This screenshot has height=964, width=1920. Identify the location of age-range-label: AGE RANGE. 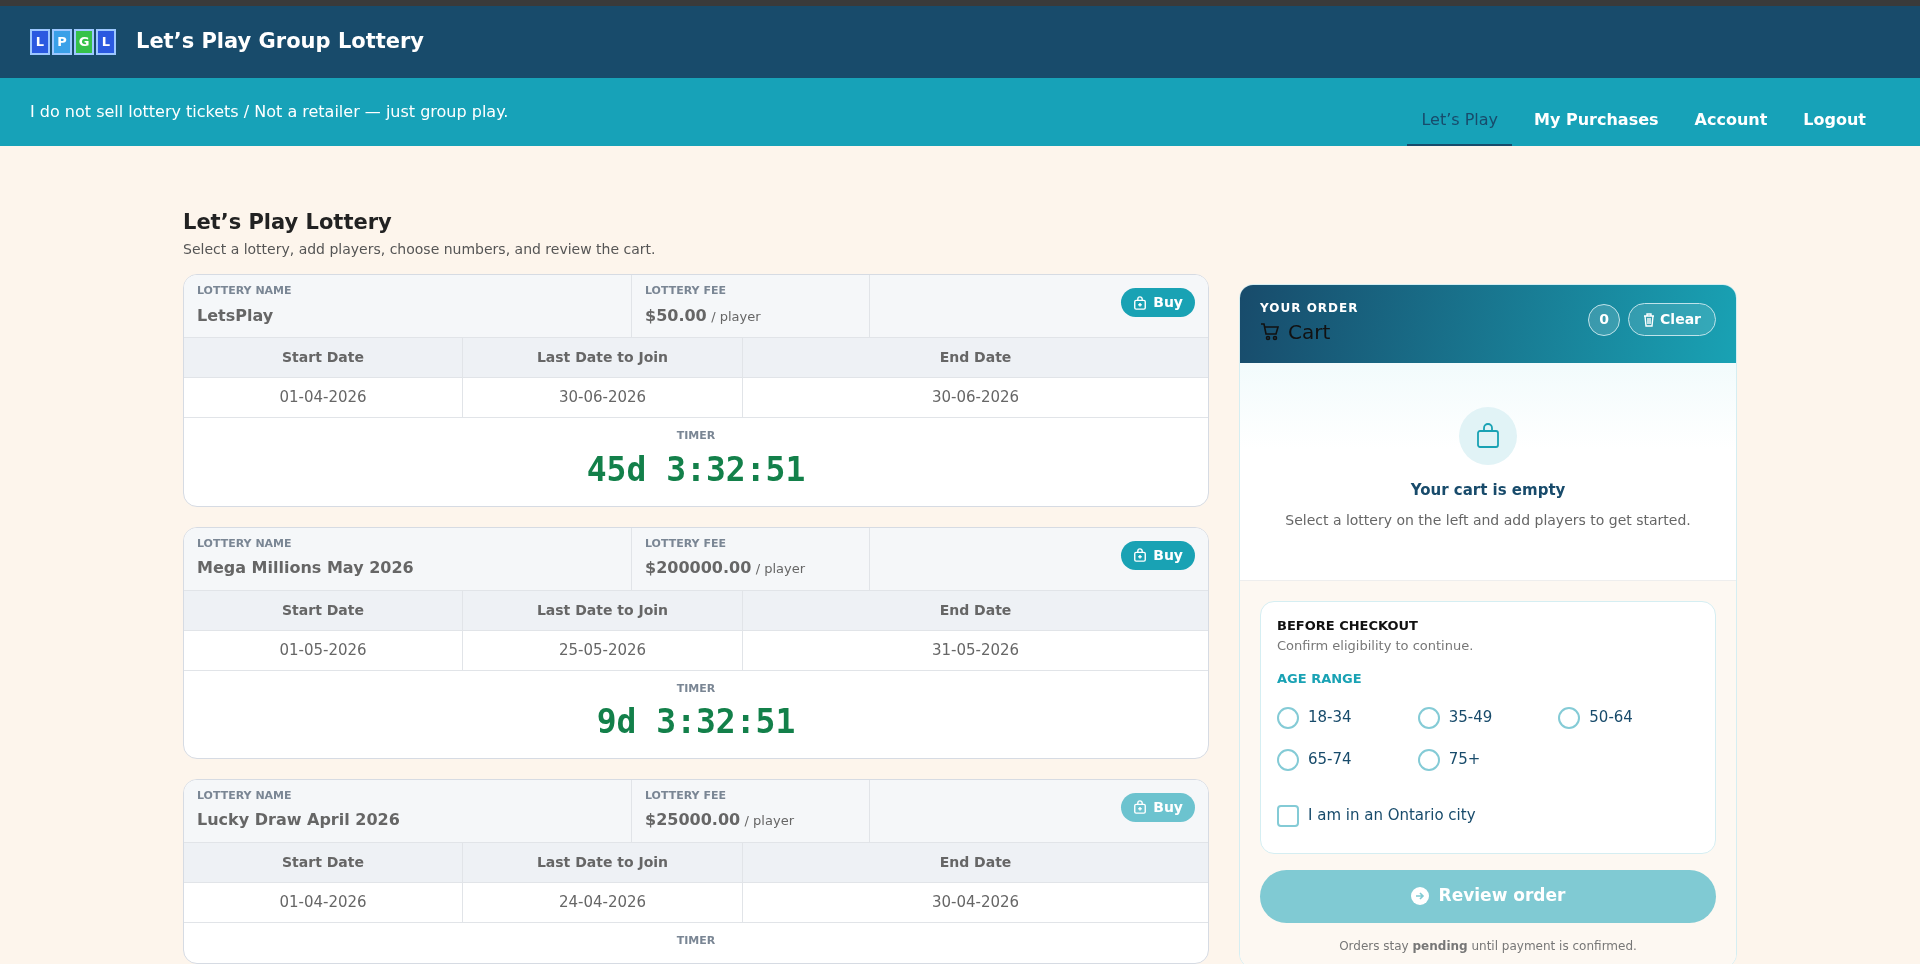
(1320, 679).